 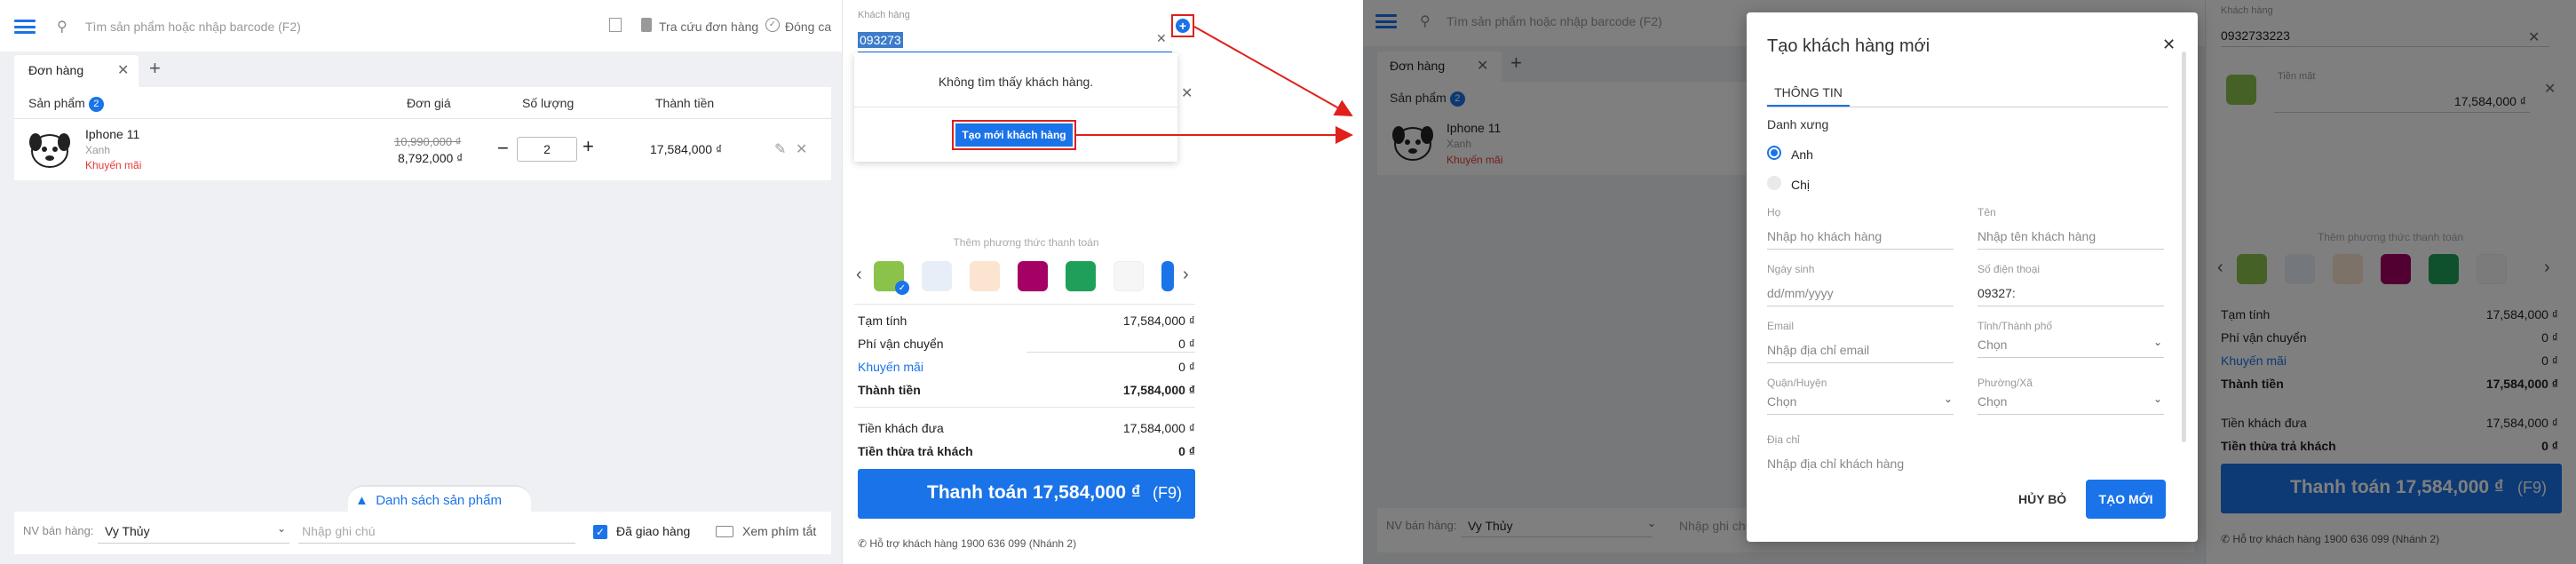 I want to click on modal-close-icon: ✕, so click(x=2169, y=45).